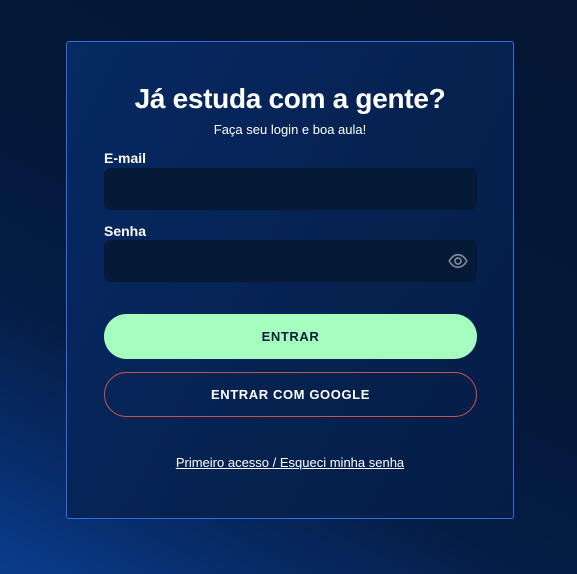 This screenshot has width=577, height=574. What do you see at coordinates (290, 261) in the screenshot?
I see `password-field` at bounding box center [290, 261].